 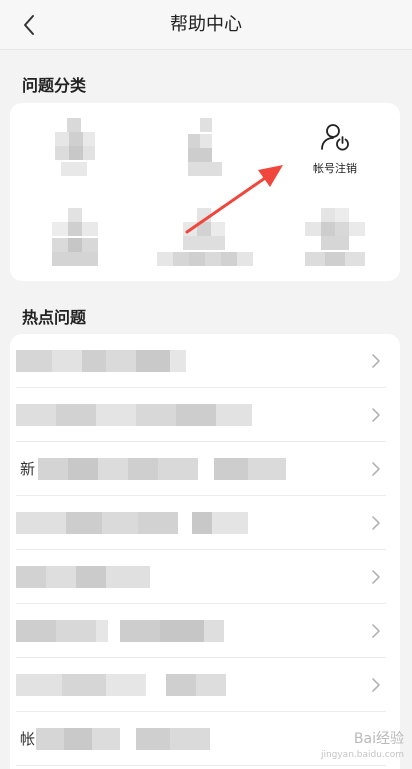 What do you see at coordinates (362, 755) in the screenshot?
I see `watermark-url: jingyan.baidu.com` at bounding box center [362, 755].